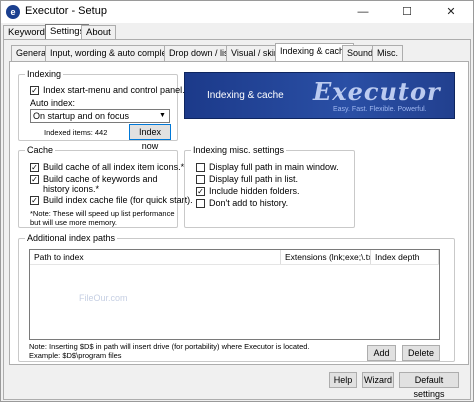 Image resolution: width=474 pixels, height=402 pixels. Describe the element at coordinates (200, 203) in the screenshot. I see `no-history-checkbox` at that location.